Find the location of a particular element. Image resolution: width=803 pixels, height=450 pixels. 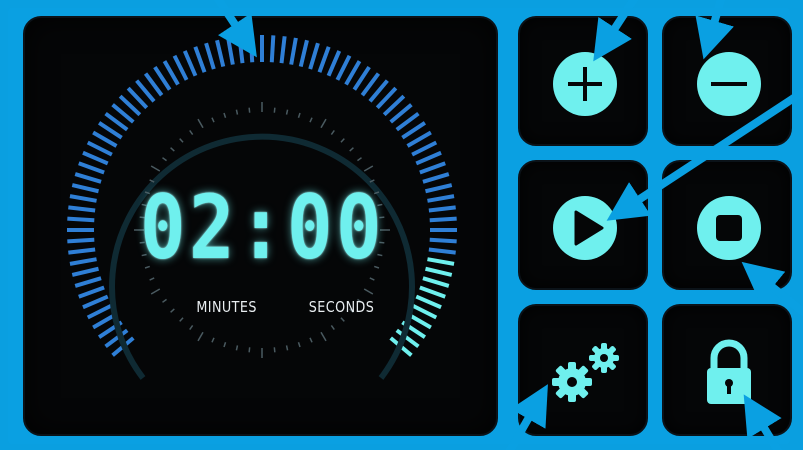

lock-button is located at coordinates (727, 370).